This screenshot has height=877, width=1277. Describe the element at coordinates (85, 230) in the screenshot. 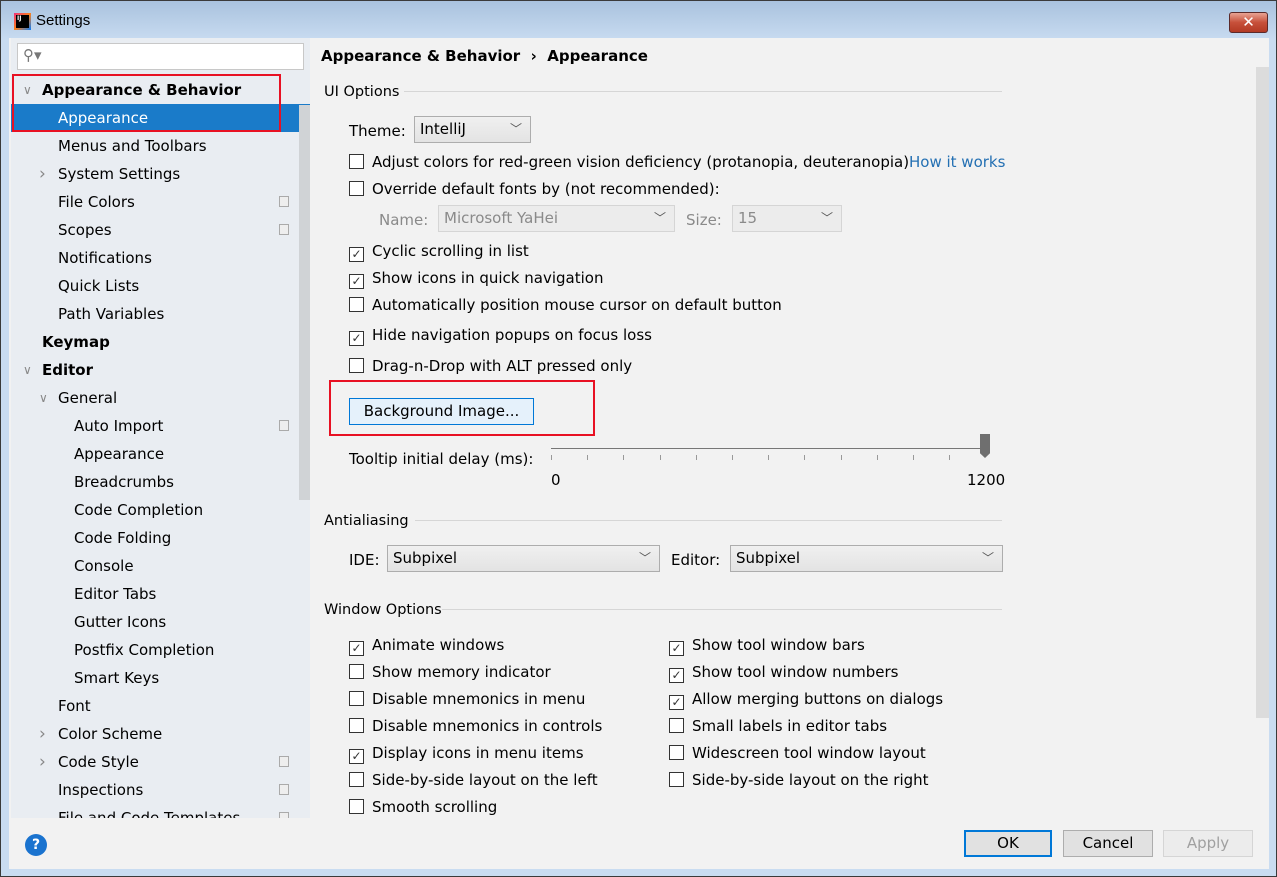

I see `sidebar-item-label: Scopes` at that location.